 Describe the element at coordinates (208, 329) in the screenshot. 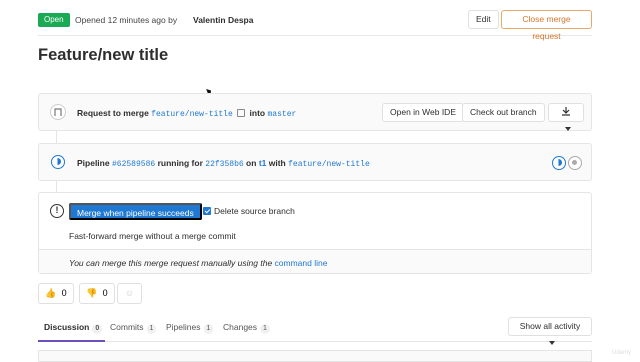

I see `tab-pipelines-count: 1` at that location.